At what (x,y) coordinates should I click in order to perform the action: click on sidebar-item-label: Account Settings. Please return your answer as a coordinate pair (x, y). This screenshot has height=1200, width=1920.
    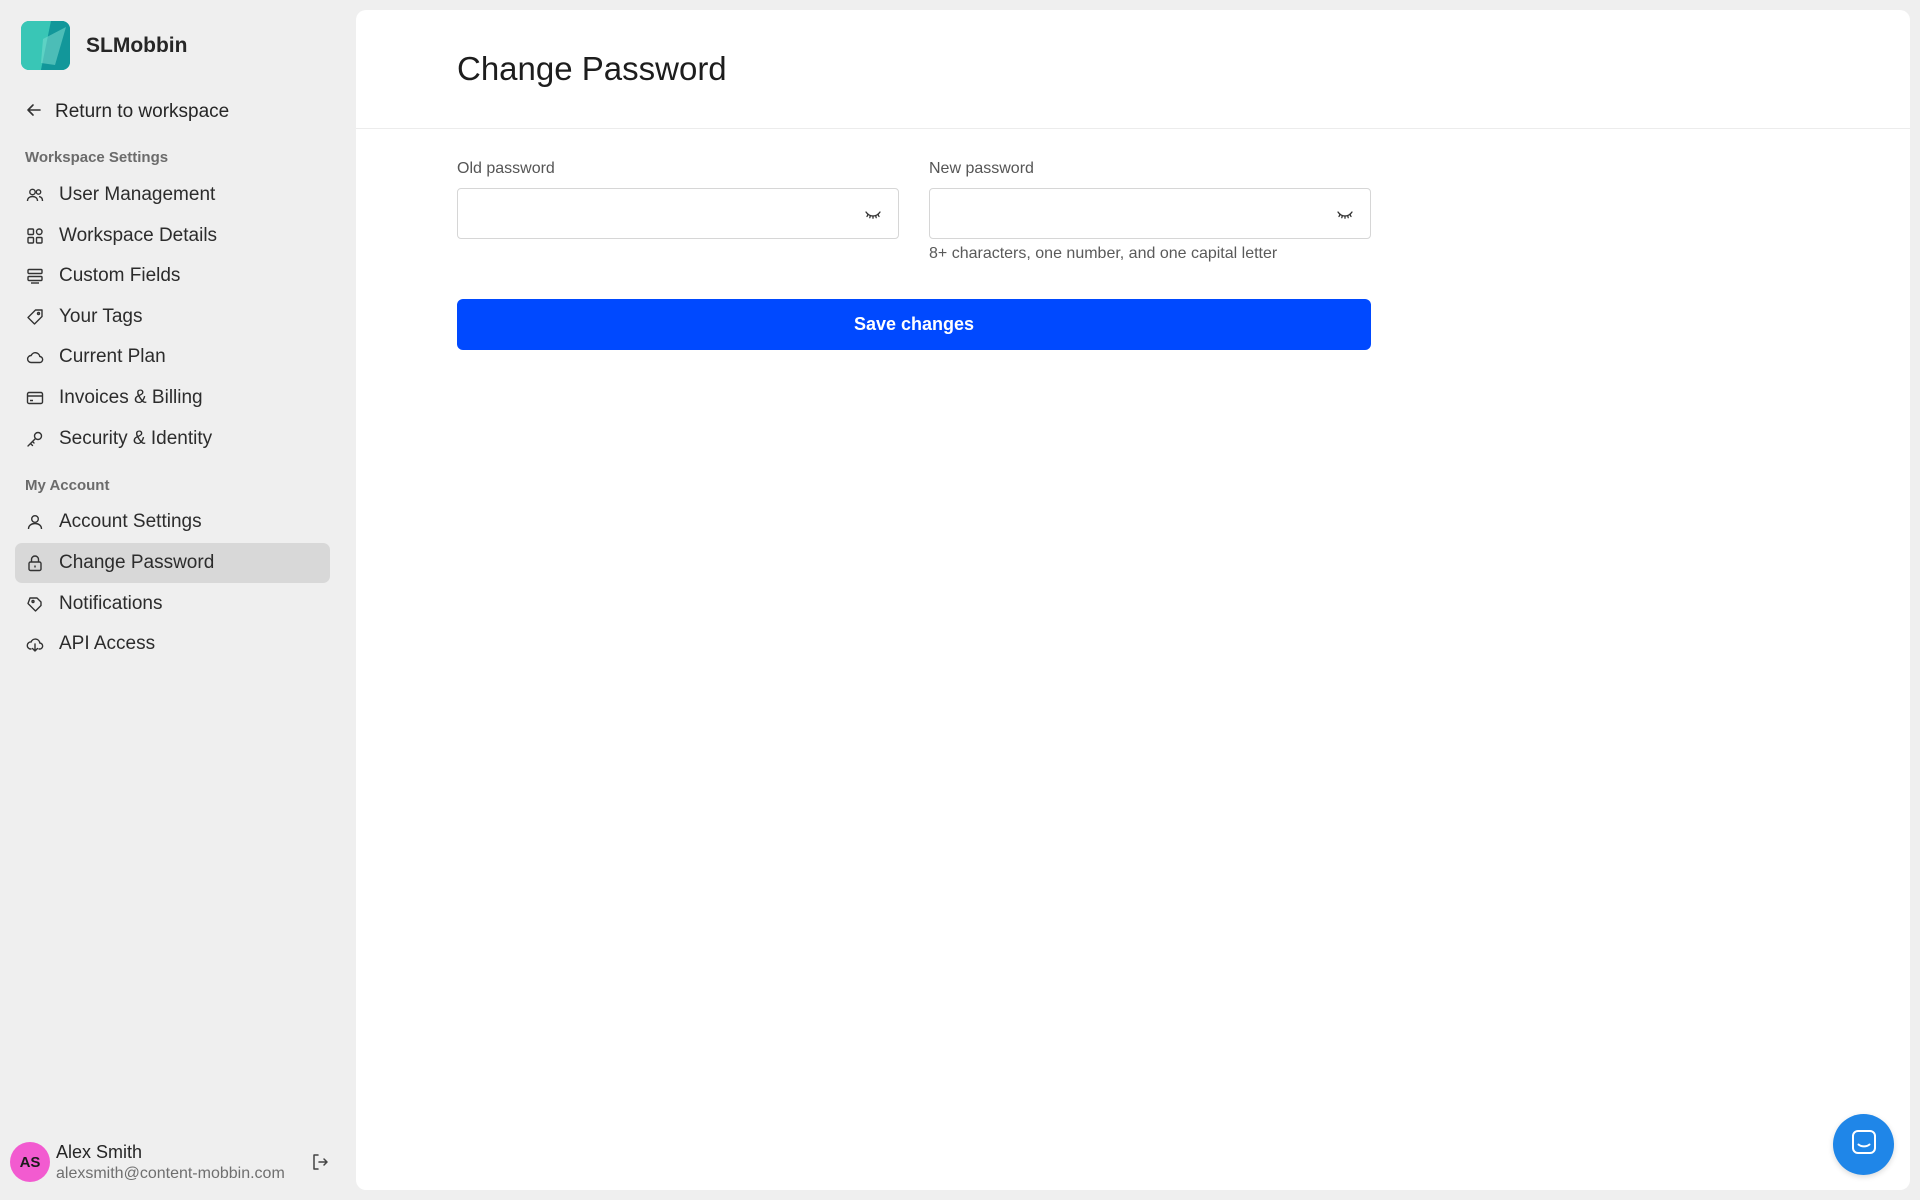
    Looking at the image, I should click on (130, 521).